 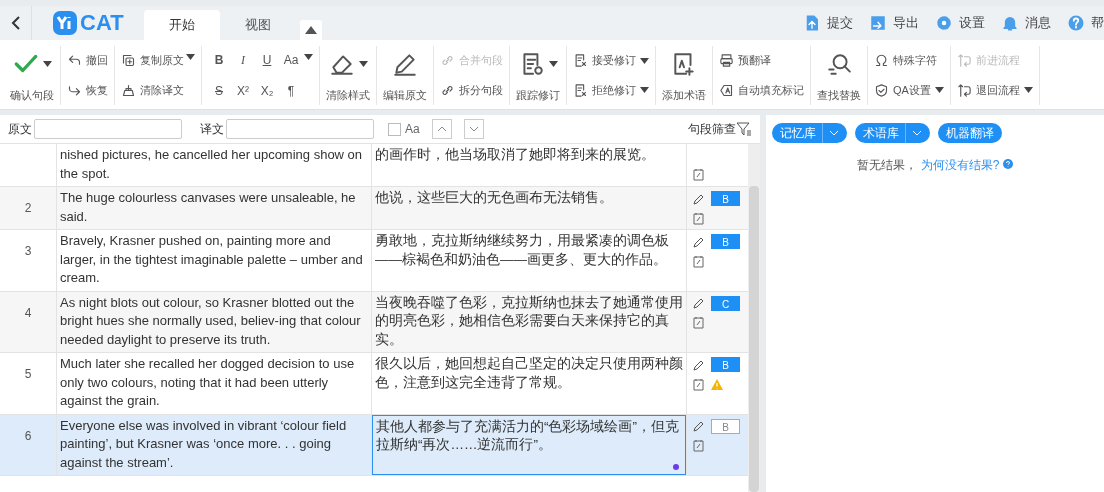 What do you see at coordinates (300, 129) in the screenshot?
I see `target-search-field` at bounding box center [300, 129].